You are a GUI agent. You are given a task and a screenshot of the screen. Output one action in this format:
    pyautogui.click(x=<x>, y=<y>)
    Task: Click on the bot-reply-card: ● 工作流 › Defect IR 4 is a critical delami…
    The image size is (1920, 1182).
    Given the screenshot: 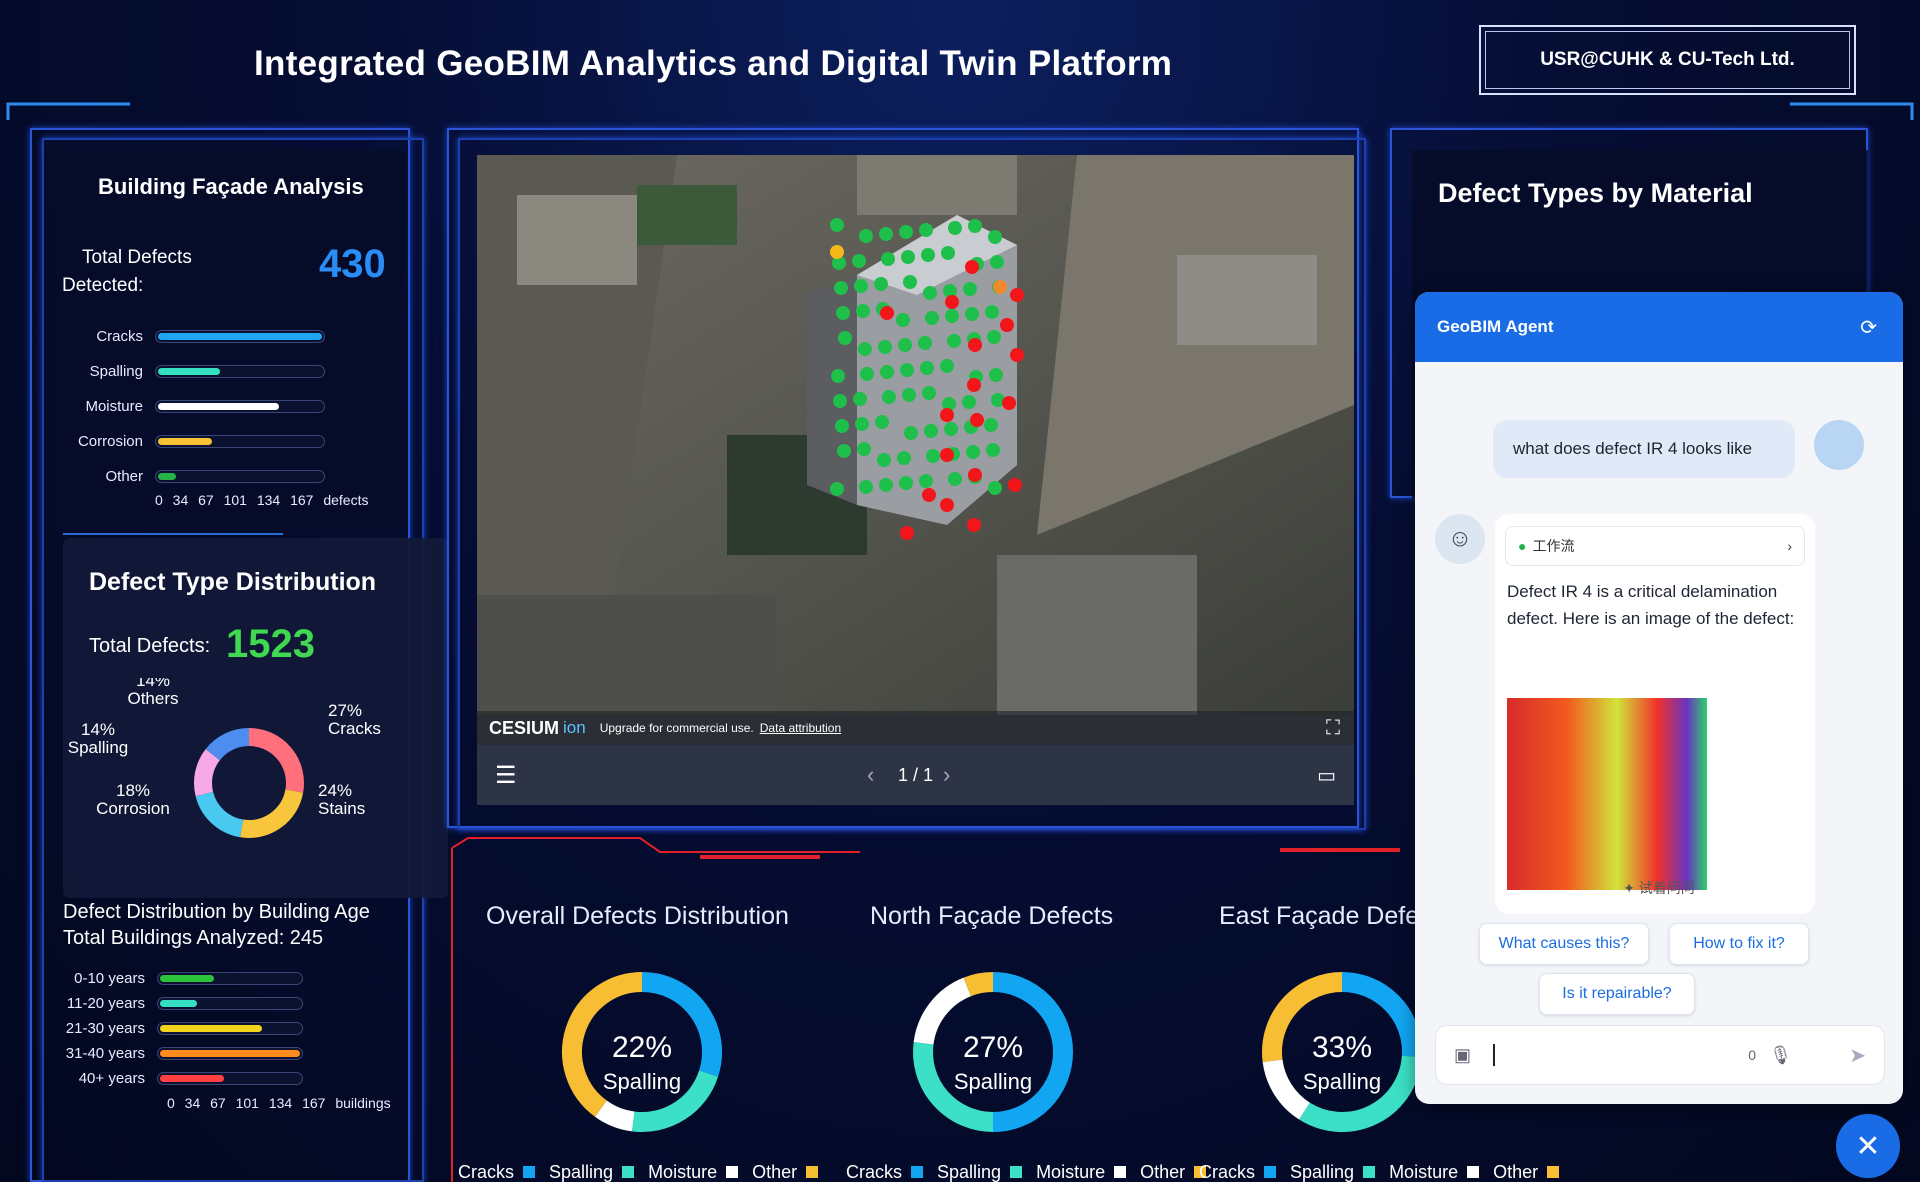 What is the action you would take?
    pyautogui.click(x=1655, y=714)
    